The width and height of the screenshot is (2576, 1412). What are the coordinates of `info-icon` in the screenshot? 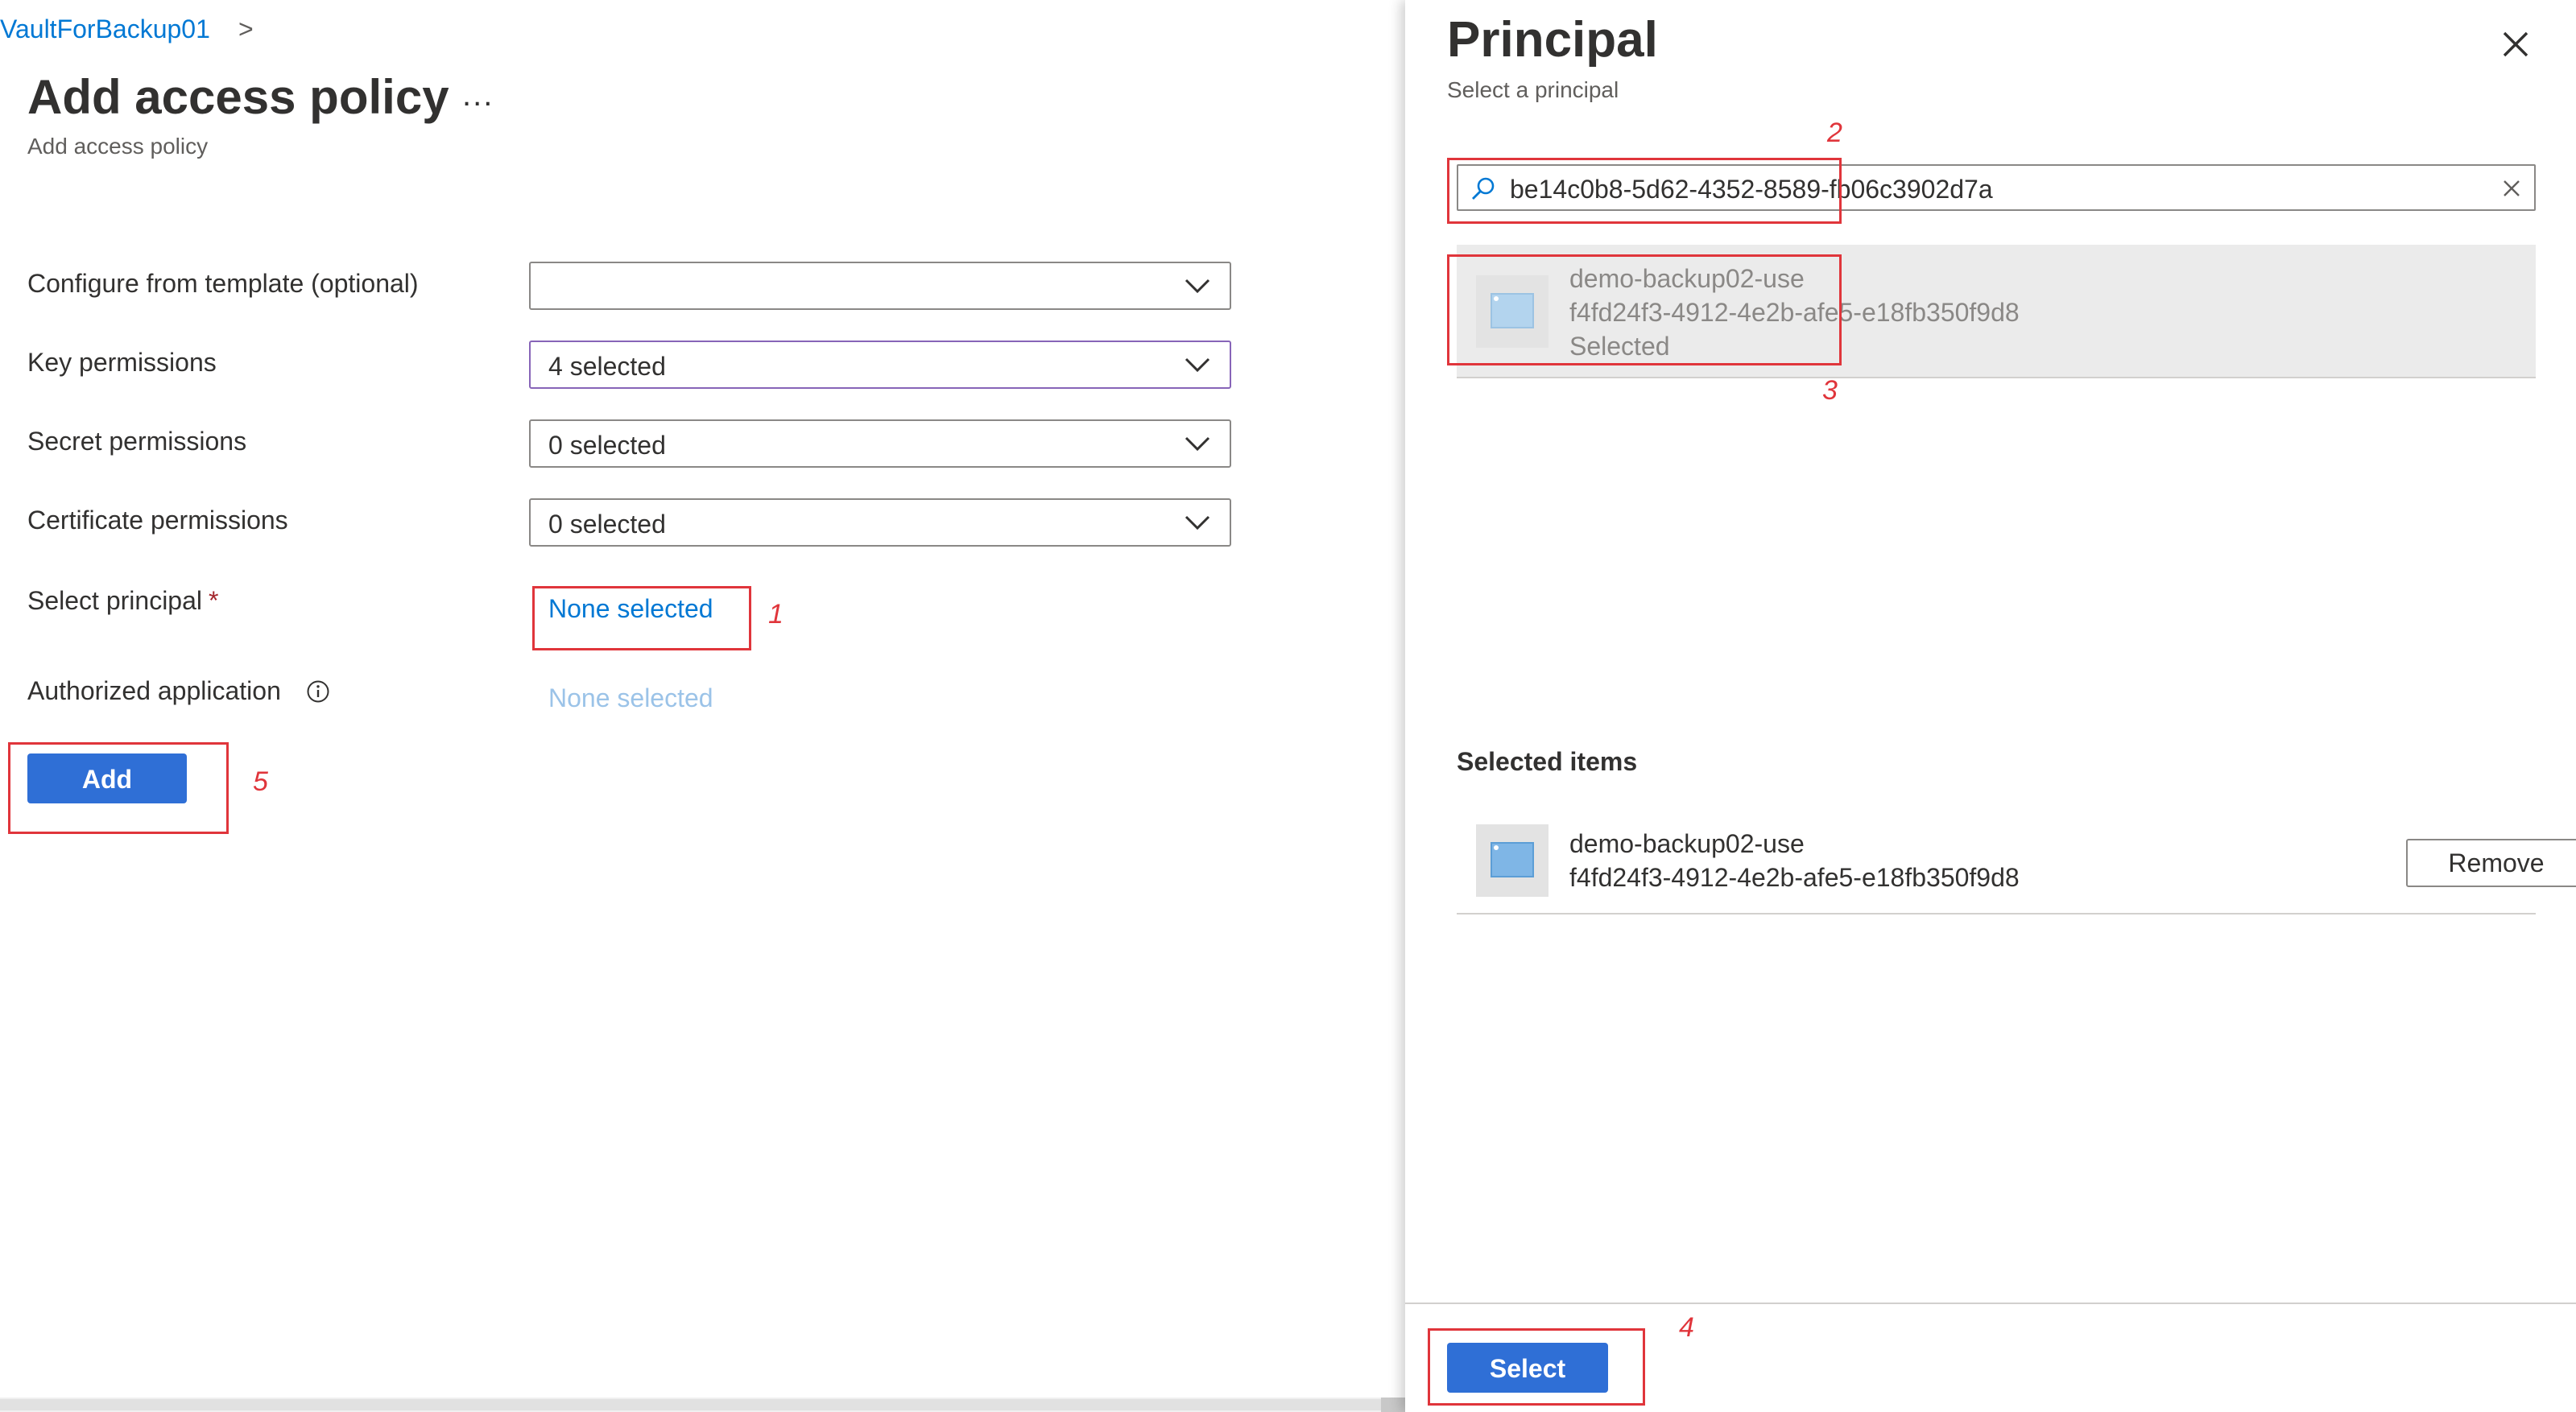 It's located at (318, 691).